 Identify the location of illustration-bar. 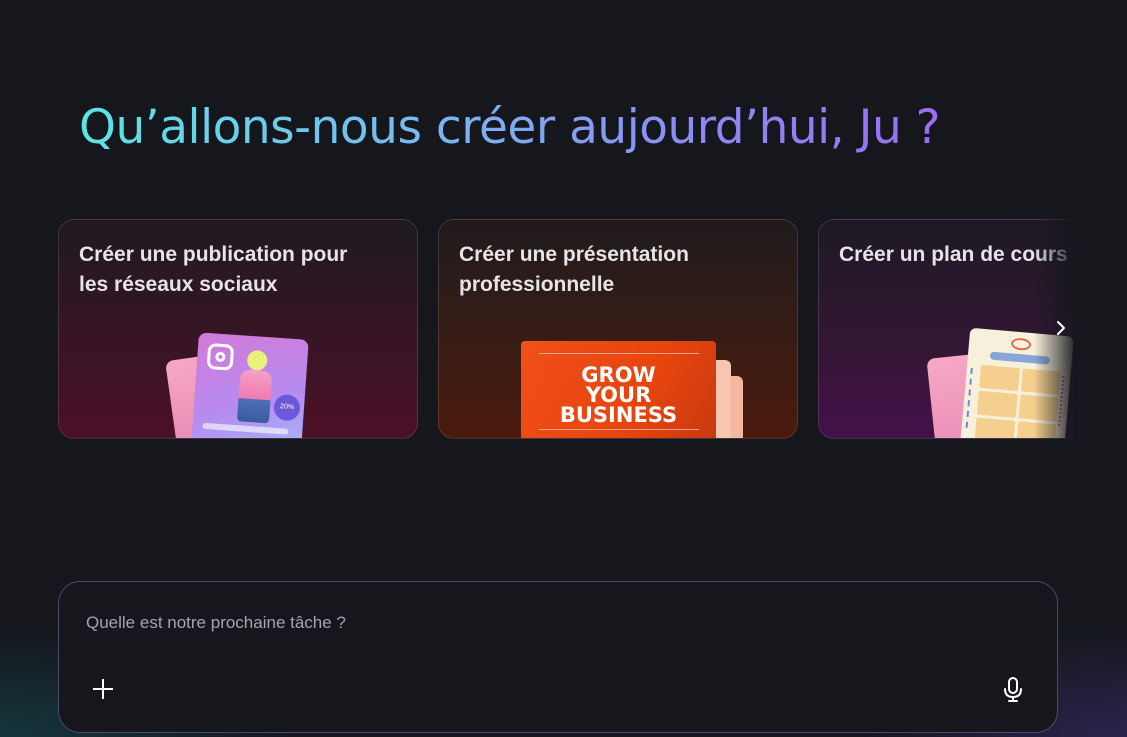
(245, 428).